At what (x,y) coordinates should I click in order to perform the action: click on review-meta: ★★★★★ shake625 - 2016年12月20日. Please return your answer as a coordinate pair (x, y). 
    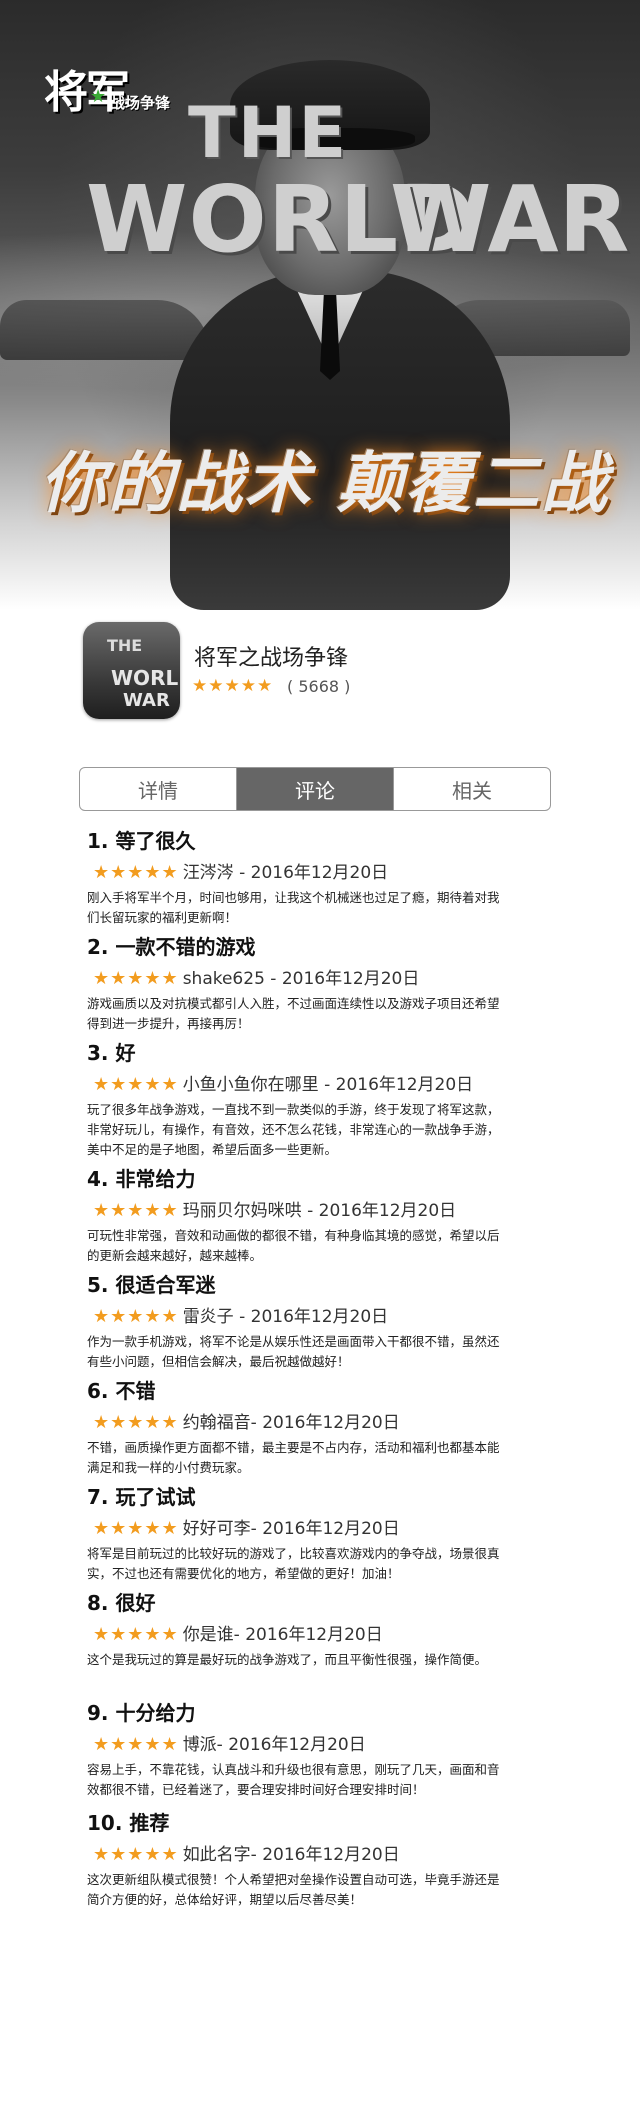
    Looking at the image, I should click on (297, 979).